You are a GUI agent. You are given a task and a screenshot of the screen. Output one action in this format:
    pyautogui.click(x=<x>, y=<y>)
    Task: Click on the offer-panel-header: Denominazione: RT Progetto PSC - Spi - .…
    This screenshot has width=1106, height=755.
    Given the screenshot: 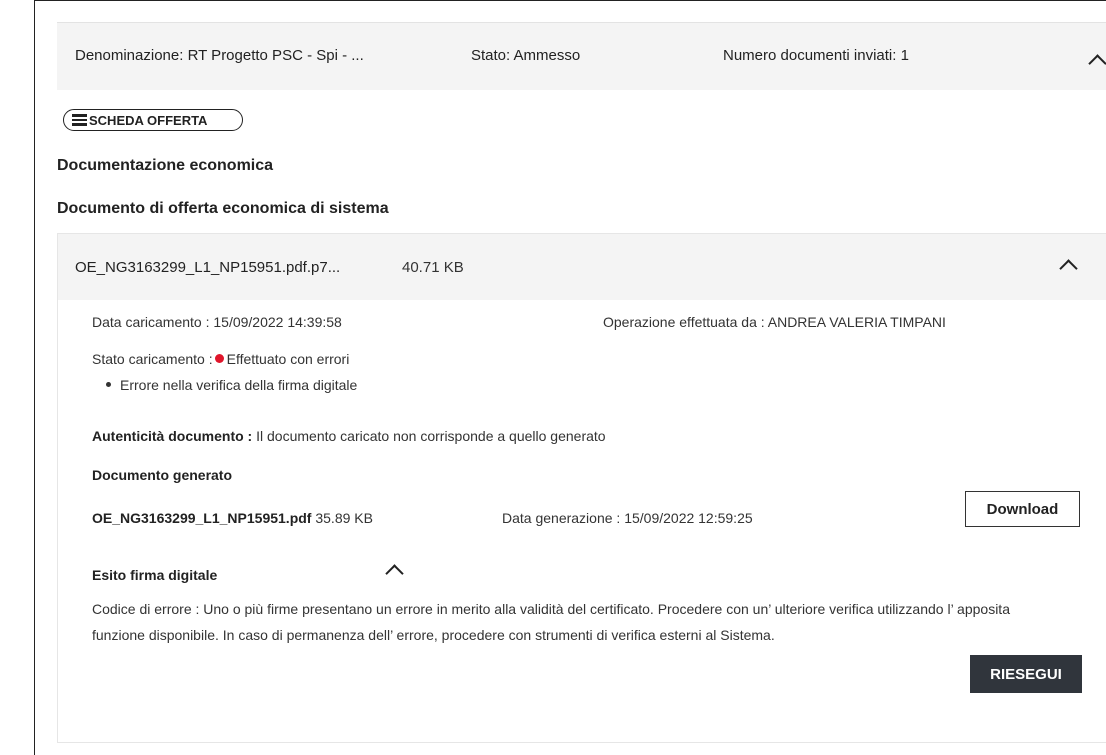 What is the action you would take?
    pyautogui.click(x=581, y=56)
    